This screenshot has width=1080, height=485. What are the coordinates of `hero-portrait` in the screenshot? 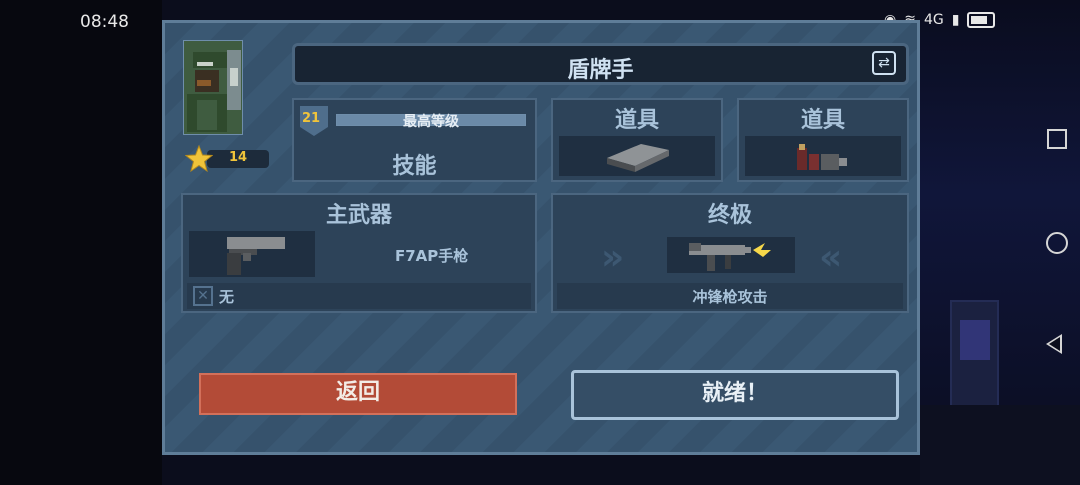 It's located at (213, 87).